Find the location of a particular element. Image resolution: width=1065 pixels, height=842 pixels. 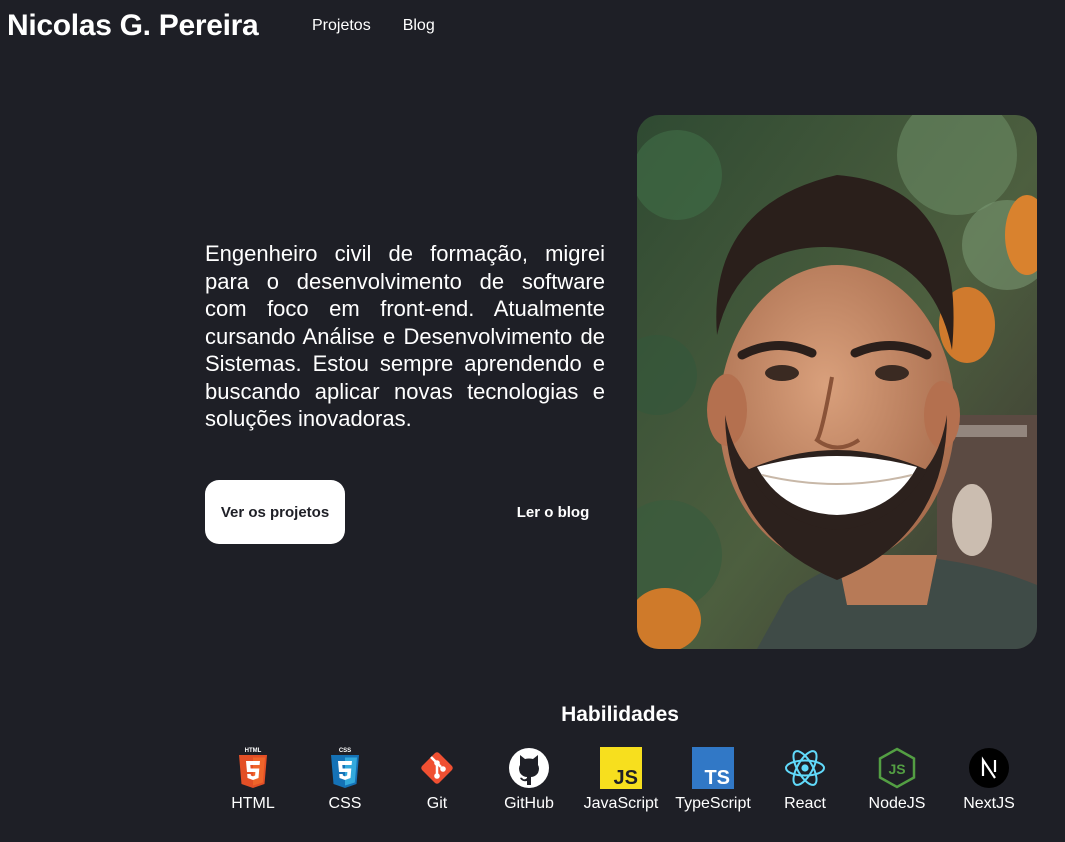

site-title: Nicolas G. Pereira is located at coordinates (133, 26).